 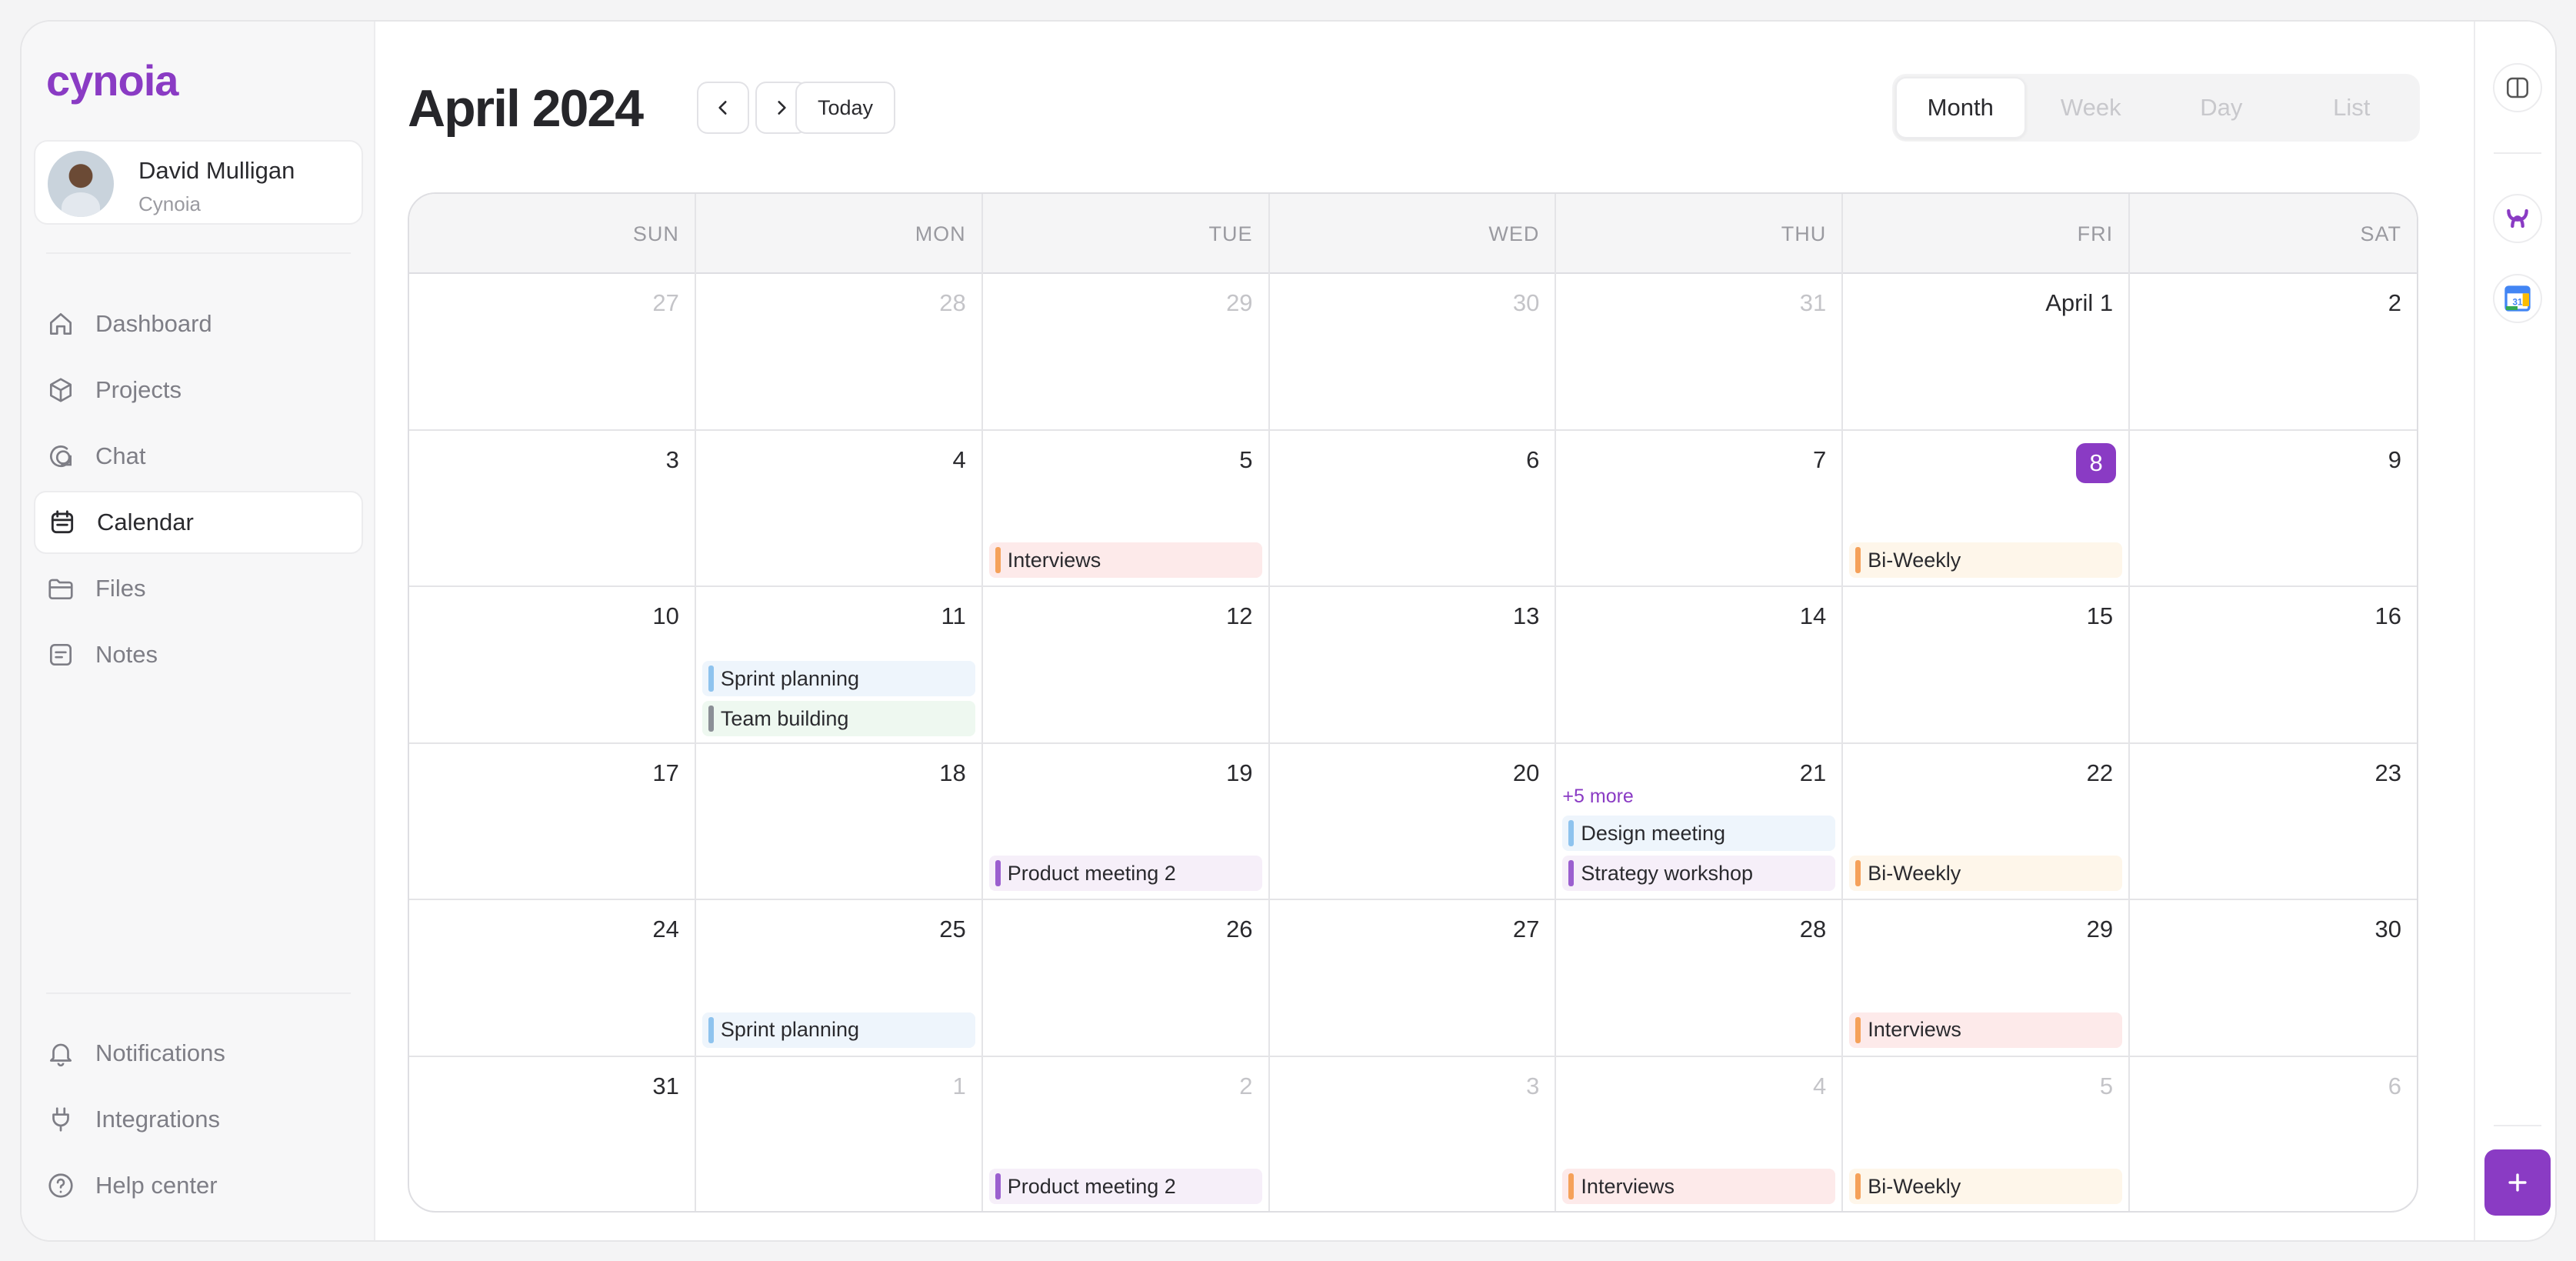 What do you see at coordinates (1987, 822) in the screenshot?
I see `day-cell: 22 Bi-Weekly` at bounding box center [1987, 822].